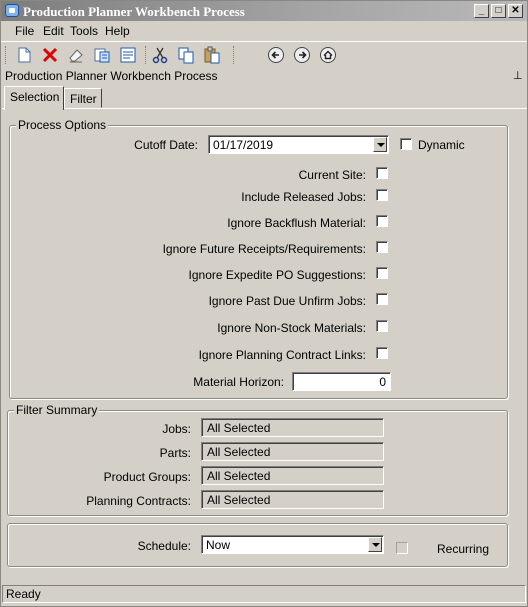 The width and height of the screenshot is (528, 607). Describe the element at coordinates (292, 475) in the screenshot. I see `product-groups-field: All Selected` at that location.